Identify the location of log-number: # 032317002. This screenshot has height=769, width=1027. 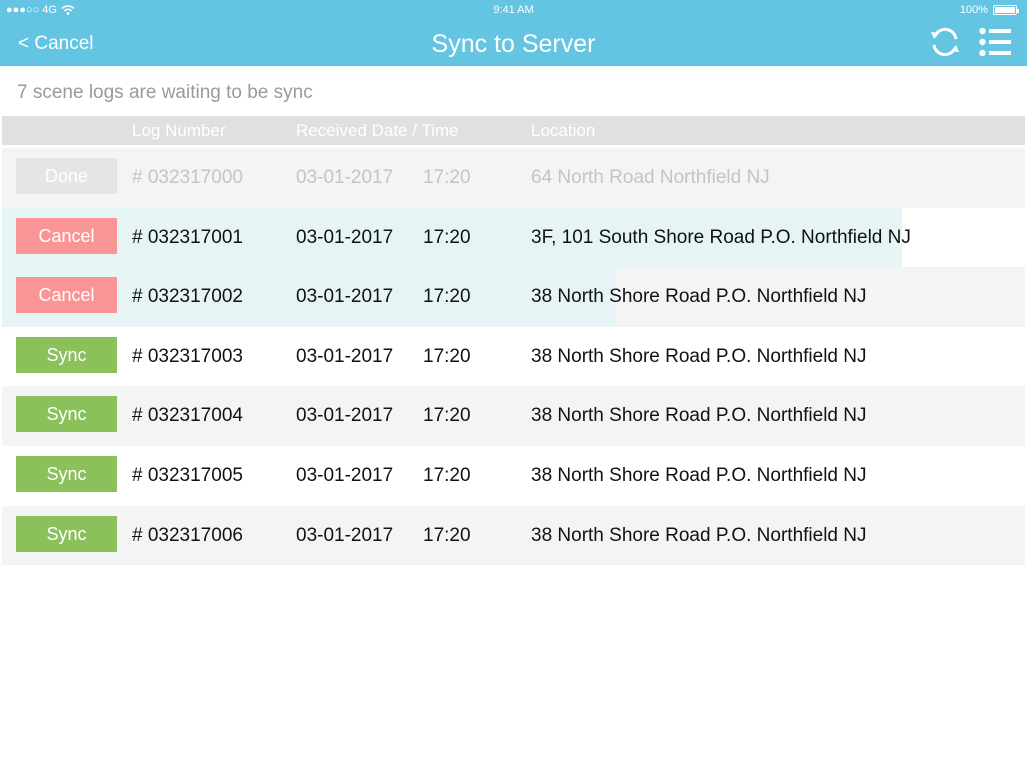
(187, 297).